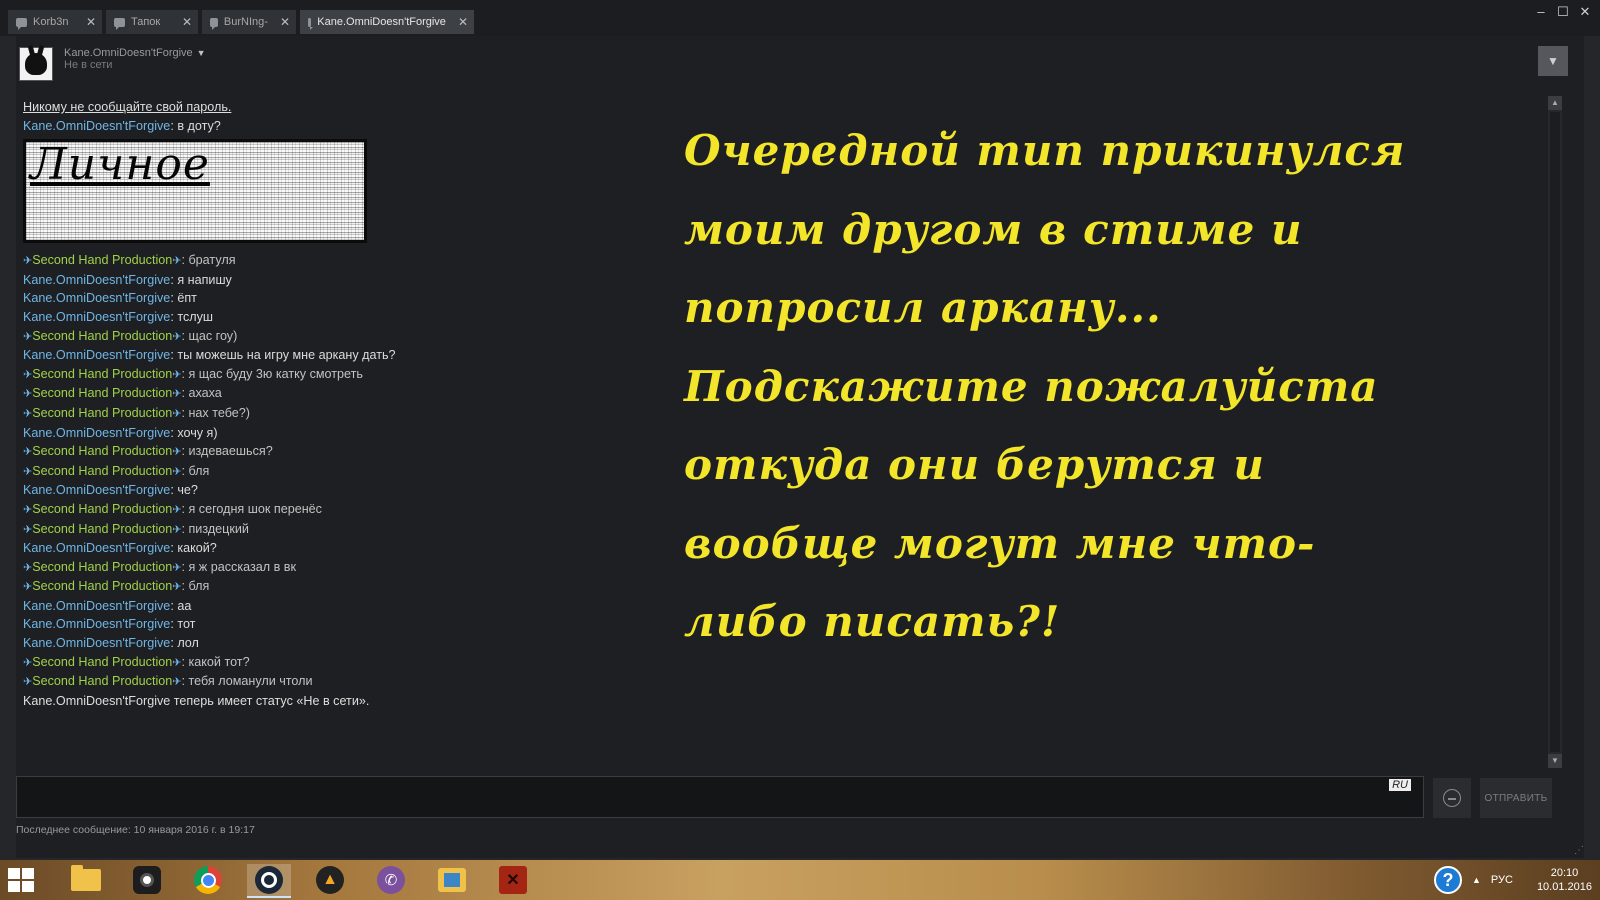 The height and width of the screenshot is (900, 1600). I want to click on webcam-app-icon, so click(147, 880).